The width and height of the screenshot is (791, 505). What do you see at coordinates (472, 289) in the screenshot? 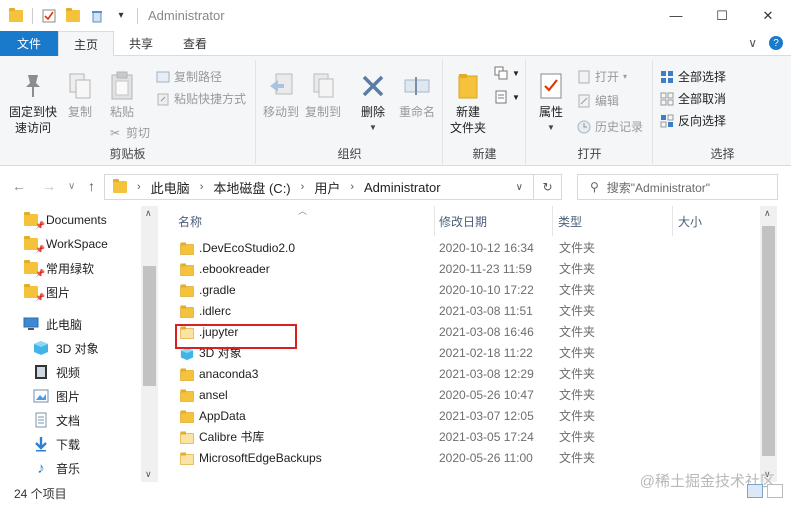
I see `table-row: .gradle 2020-10-10 17:22 文件夹` at bounding box center [472, 289].